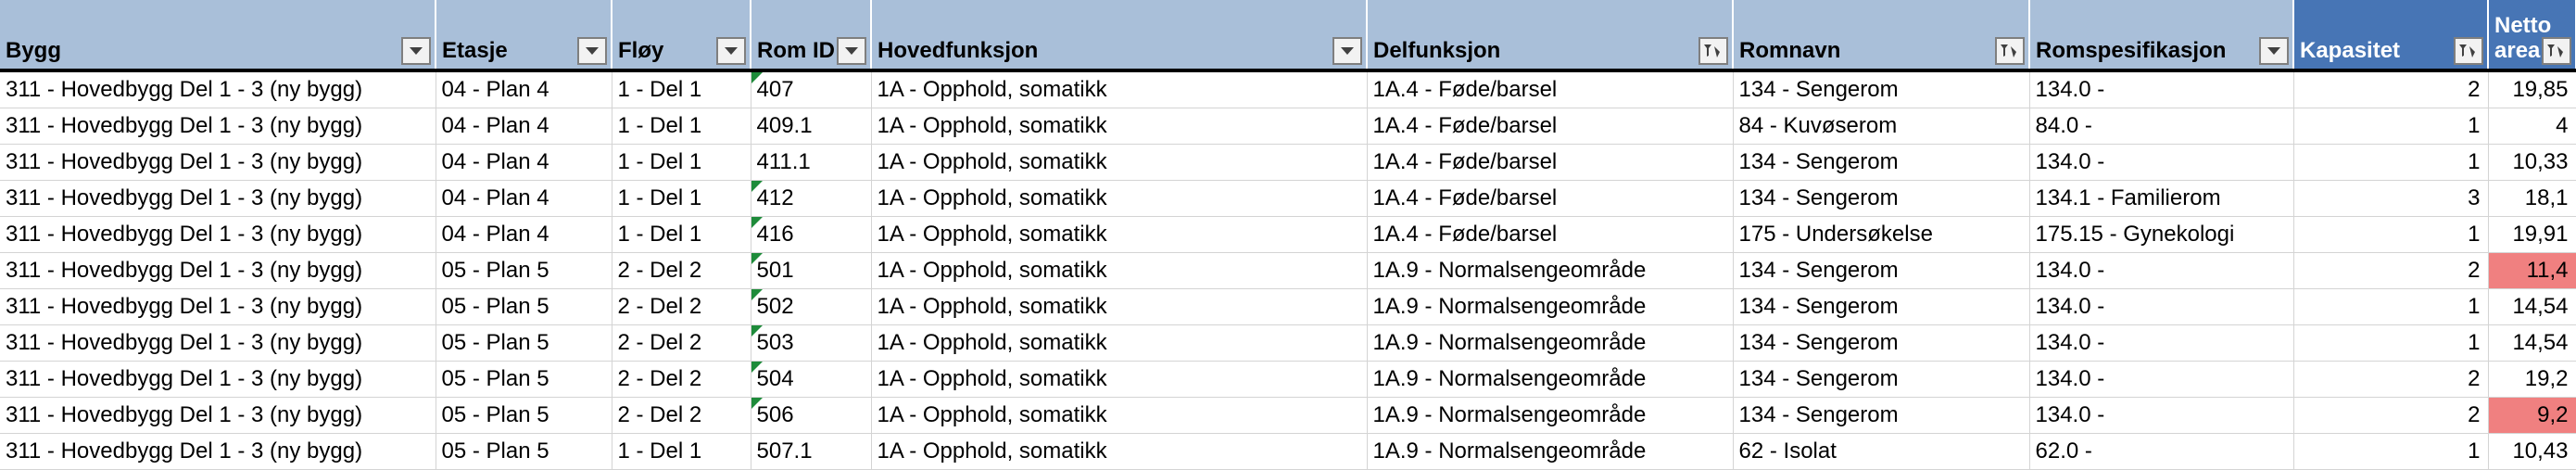 Image resolution: width=2576 pixels, height=470 pixels. What do you see at coordinates (1881, 451) in the screenshot?
I see `cell-romnavn: 62 - Isolat` at bounding box center [1881, 451].